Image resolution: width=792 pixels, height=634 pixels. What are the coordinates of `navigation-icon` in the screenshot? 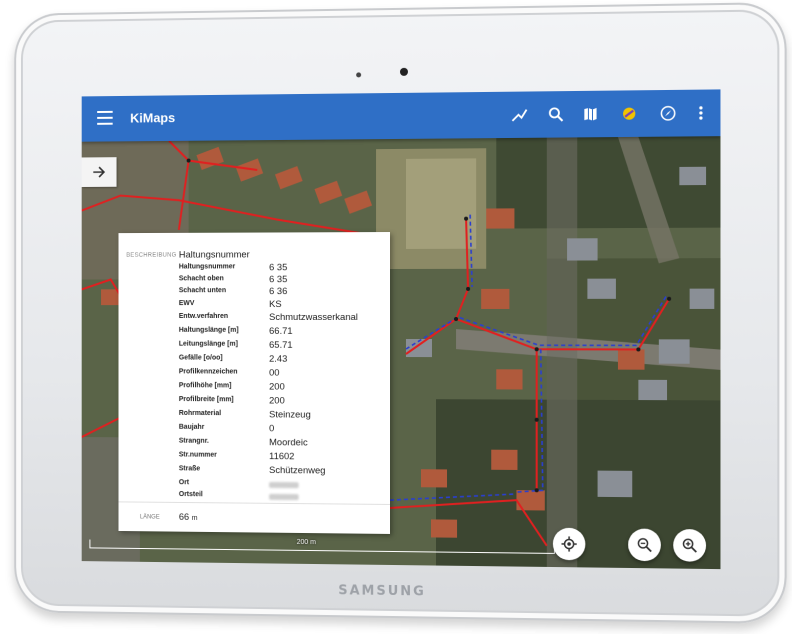 It's located at (668, 113).